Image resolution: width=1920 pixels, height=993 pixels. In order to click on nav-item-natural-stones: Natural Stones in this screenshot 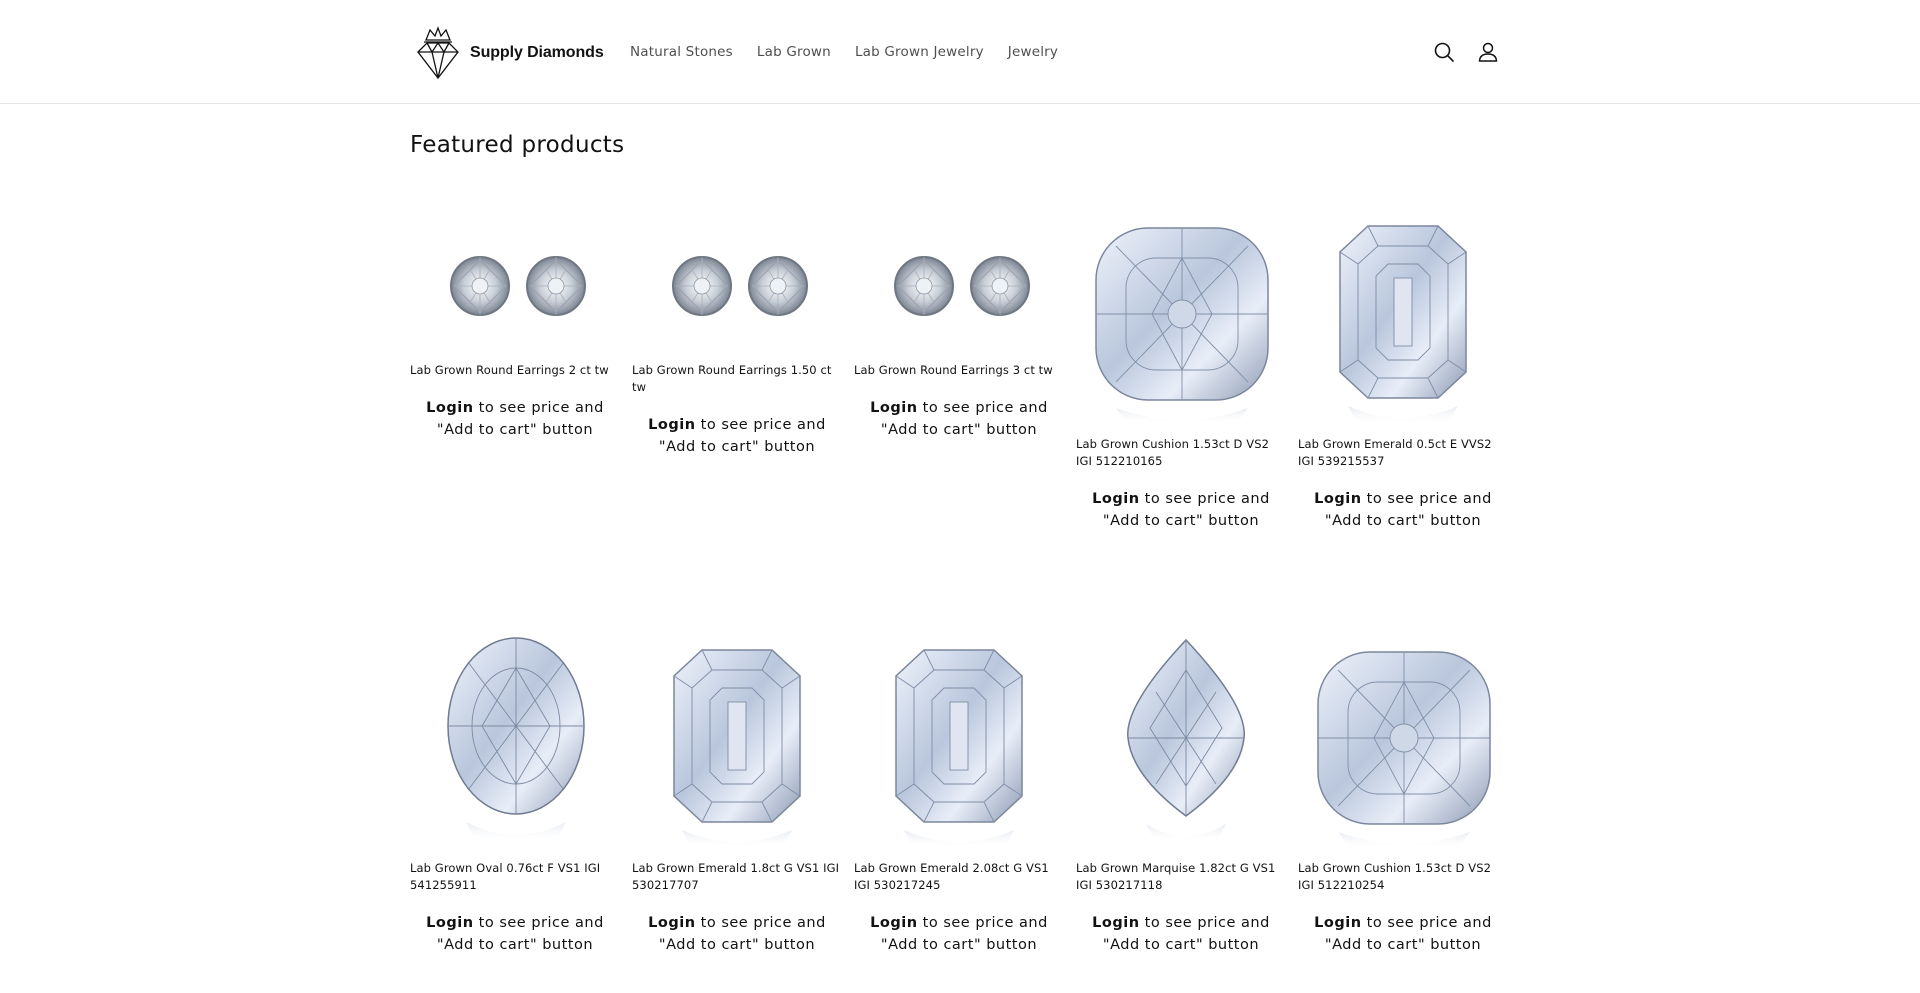, I will do `click(681, 52)`.